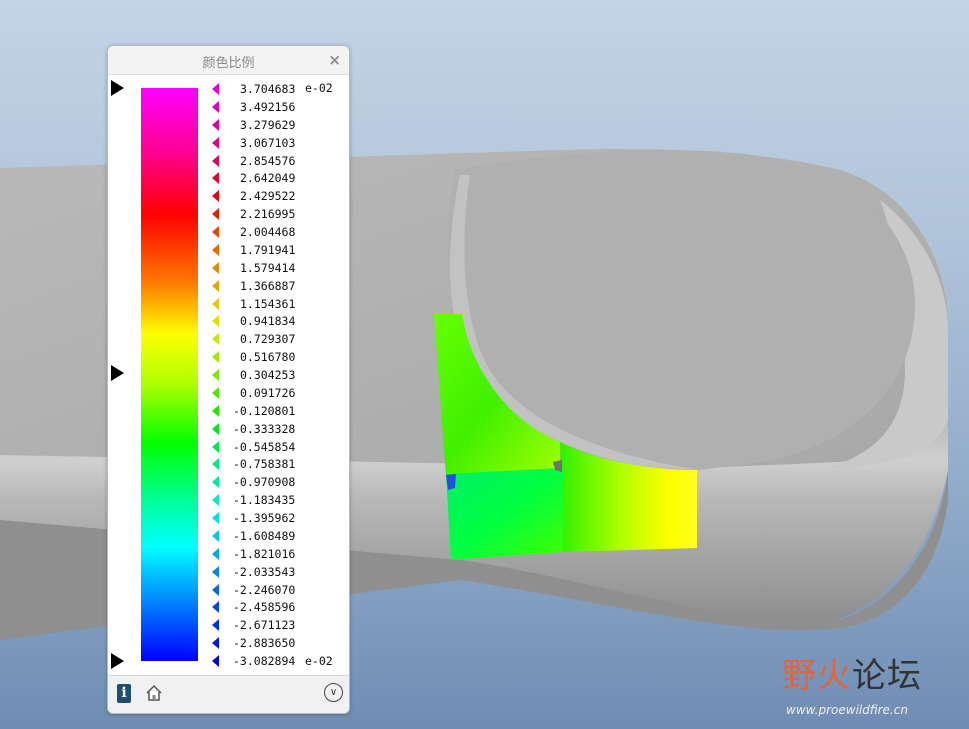 The height and width of the screenshot is (729, 969). I want to click on watermark: 野火论坛 www.proewildfire.cn, so click(872, 685).